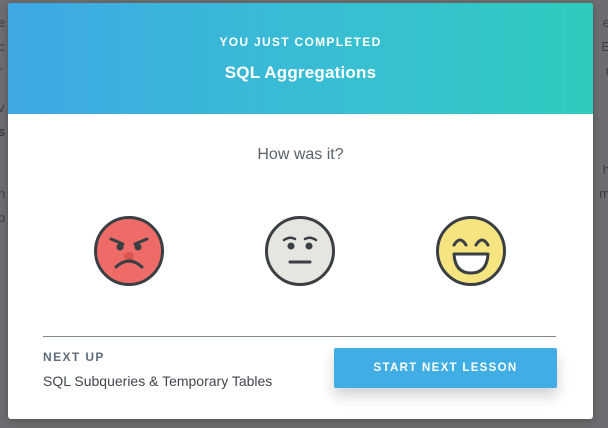 Image resolution: width=608 pixels, height=428 pixels. Describe the element at coordinates (299, 336) in the screenshot. I see `footer-divider` at that location.